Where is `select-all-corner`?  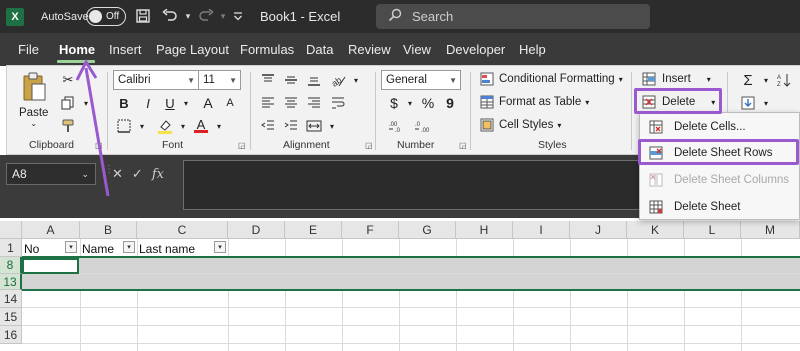
select-all-corner is located at coordinates (11, 230).